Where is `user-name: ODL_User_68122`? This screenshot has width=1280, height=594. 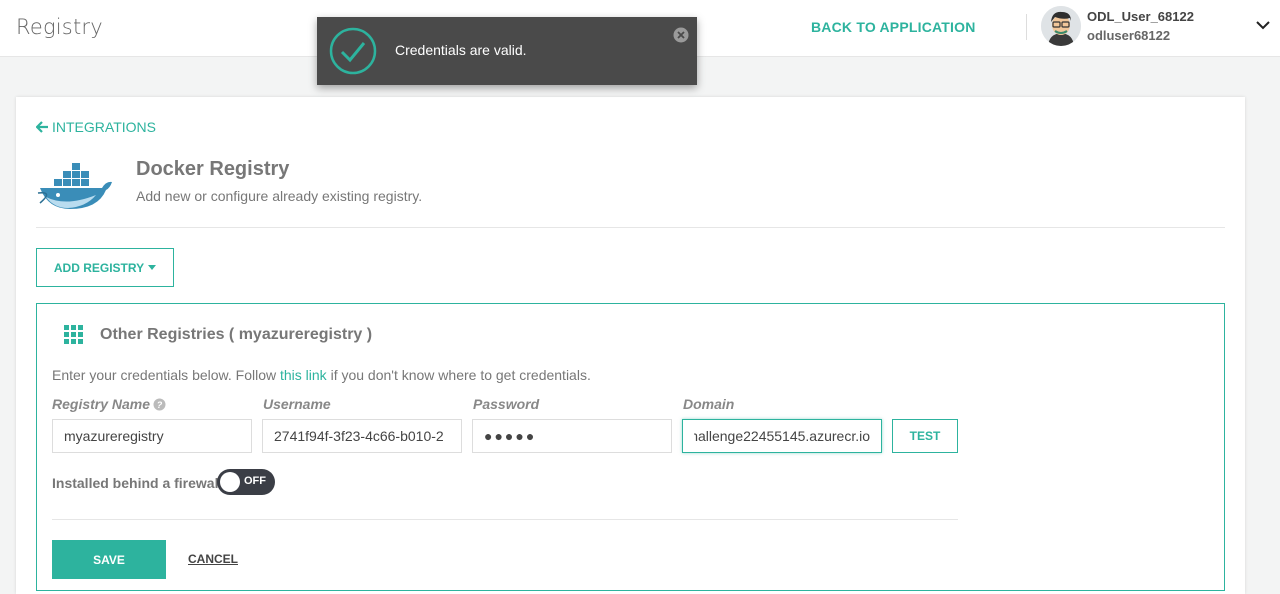 user-name: ODL_User_68122 is located at coordinates (1140, 16).